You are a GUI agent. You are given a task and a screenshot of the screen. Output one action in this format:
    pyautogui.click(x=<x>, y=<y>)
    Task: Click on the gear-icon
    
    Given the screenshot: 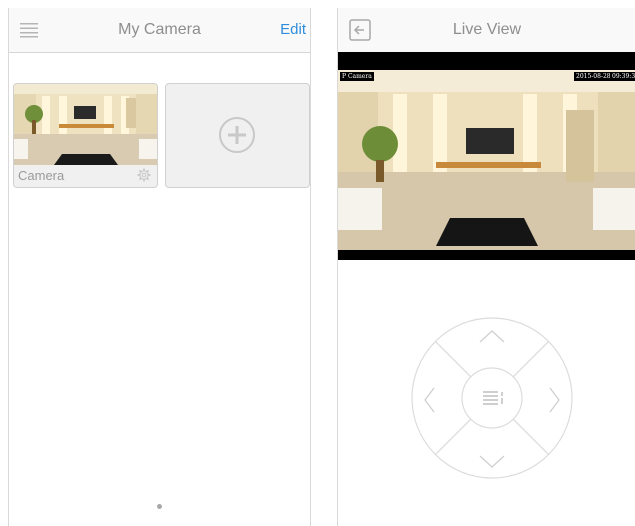 What is the action you would take?
    pyautogui.click(x=144, y=175)
    